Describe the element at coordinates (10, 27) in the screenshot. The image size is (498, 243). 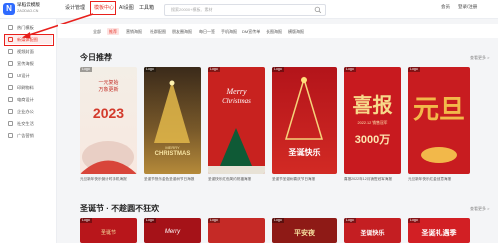
I see `fire-icon` at that location.